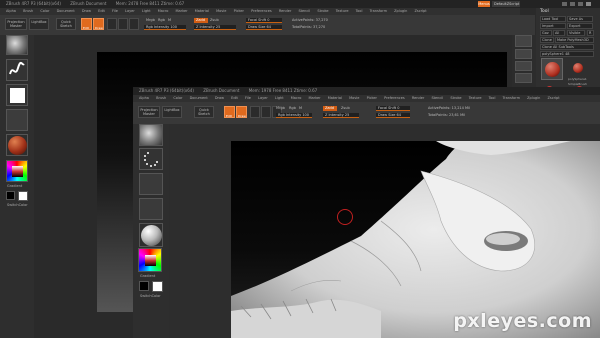 The image size is (600, 338). I want to click on current-tool-slider: polySphere1 48, so click(567, 54).